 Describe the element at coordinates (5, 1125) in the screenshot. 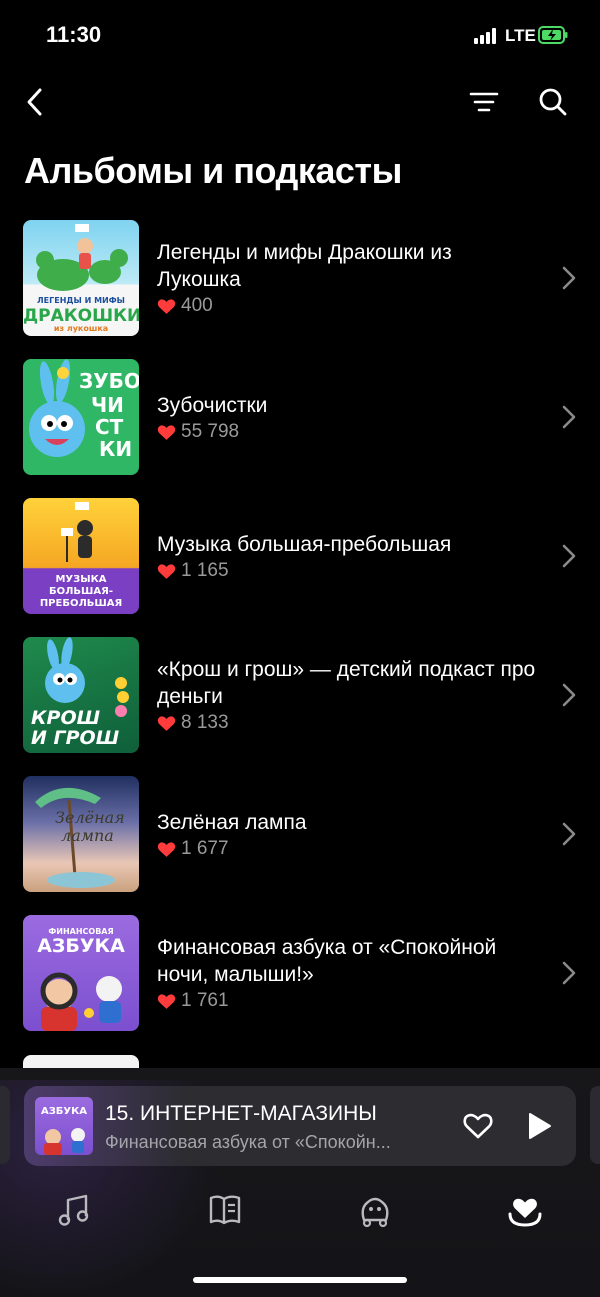

I see `player-prev-peek` at that location.